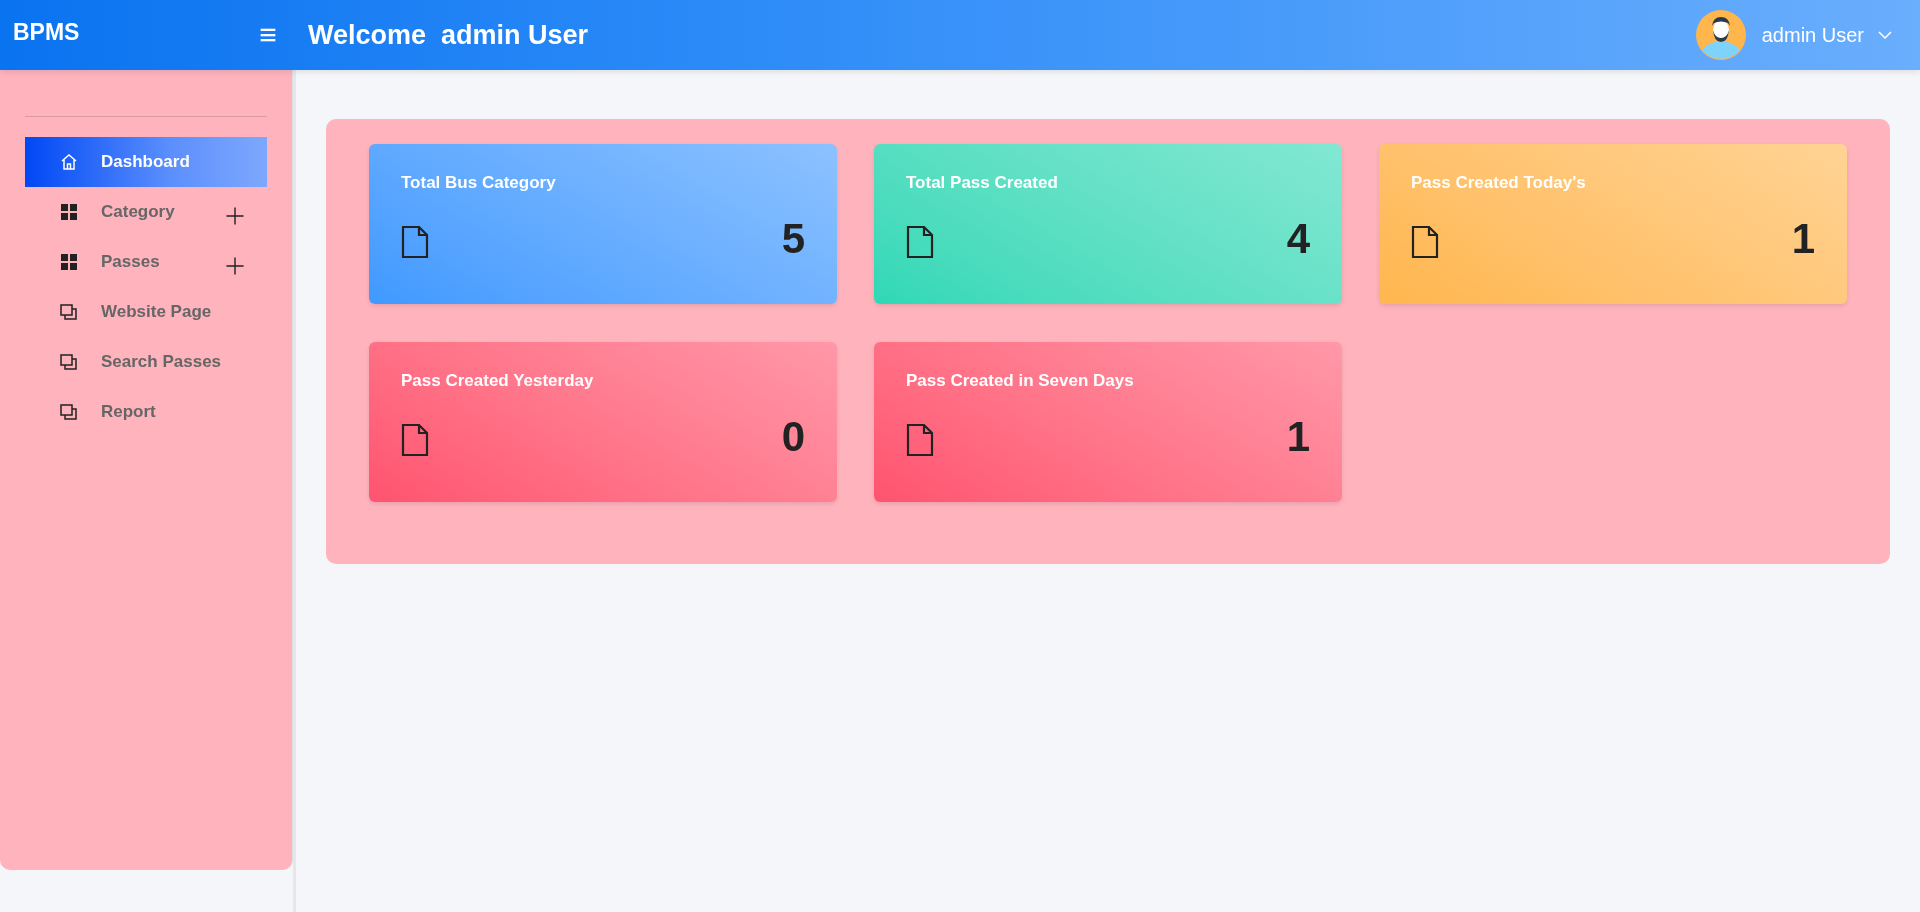 The image size is (1920, 912). I want to click on card-value: 4, so click(1298, 239).